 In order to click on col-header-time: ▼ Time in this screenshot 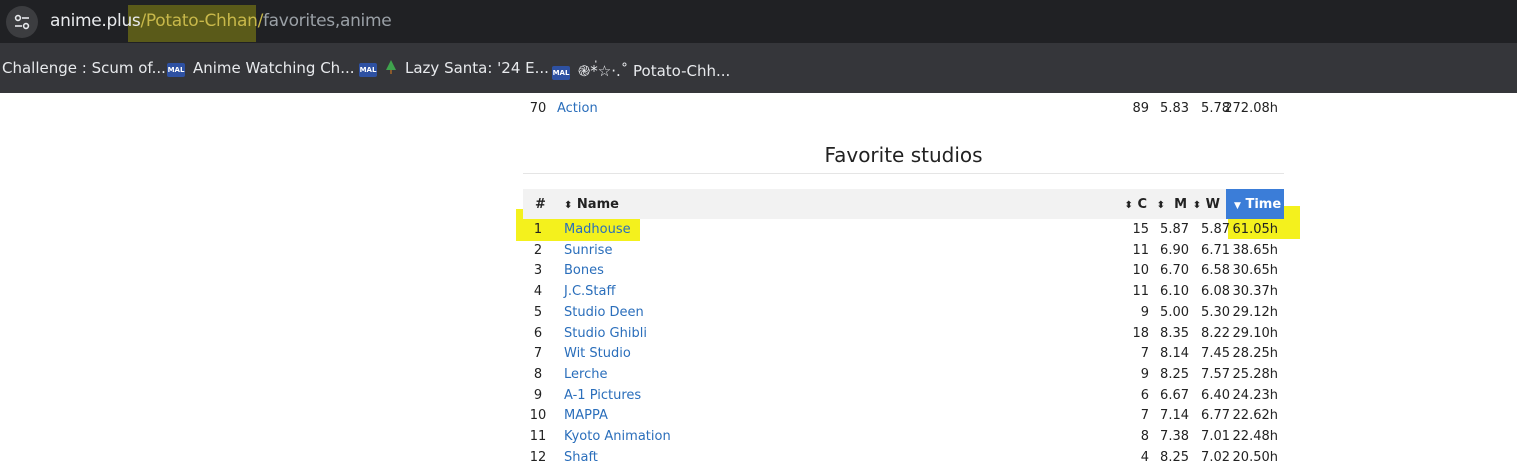, I will do `click(1255, 204)`.